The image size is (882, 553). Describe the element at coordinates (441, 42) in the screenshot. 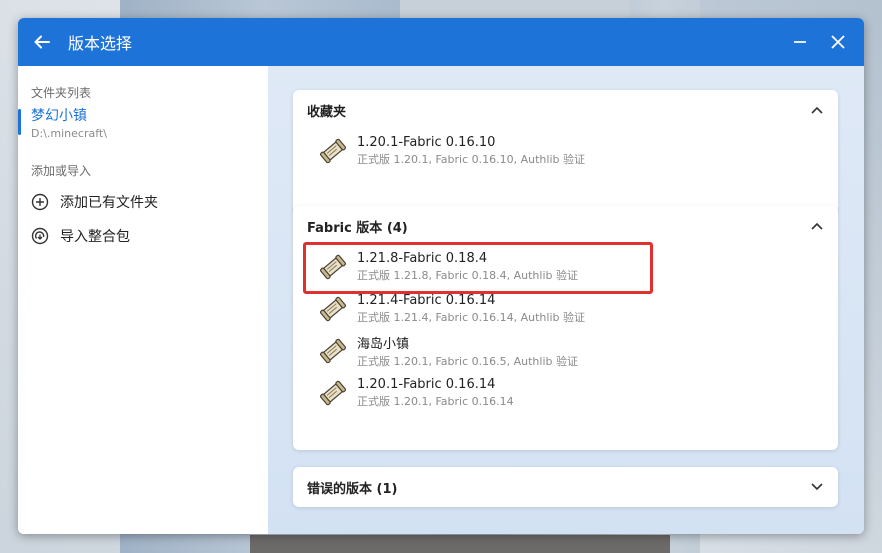

I see `title-bar: 版本选择` at that location.